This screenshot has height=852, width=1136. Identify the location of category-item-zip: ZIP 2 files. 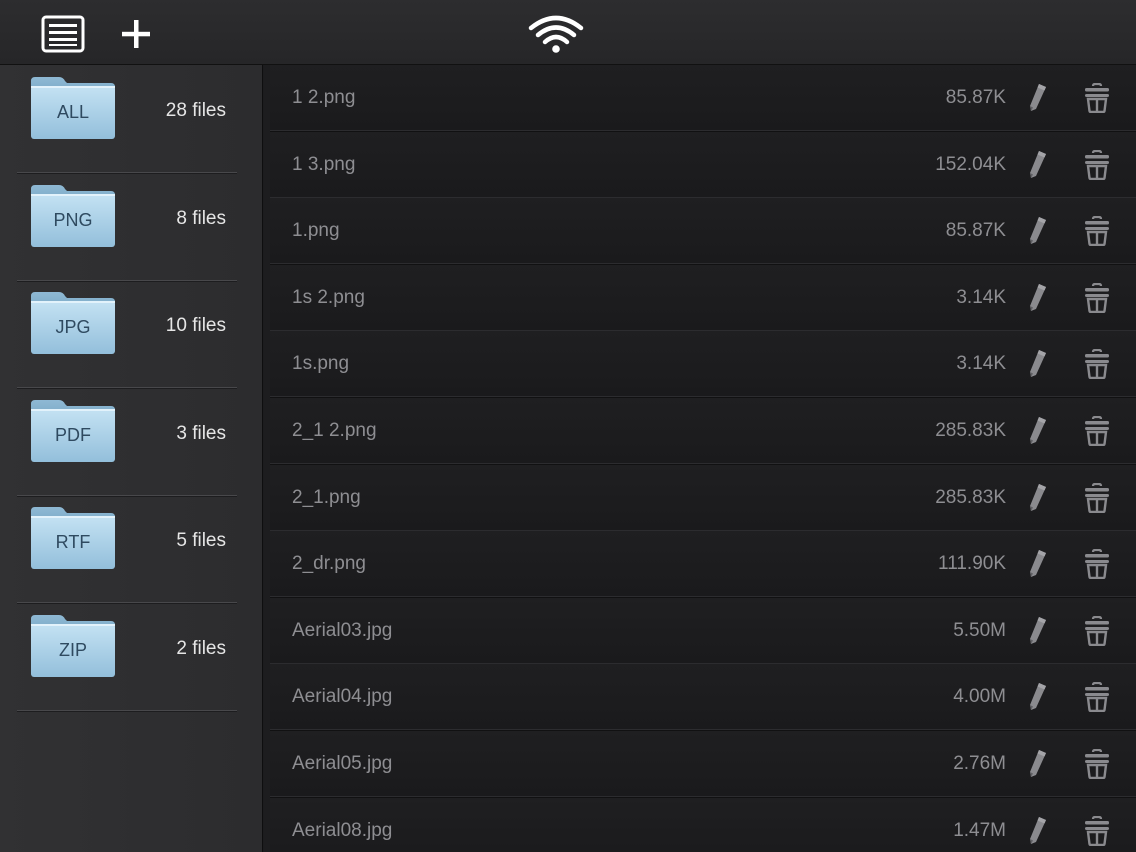
(127, 657).